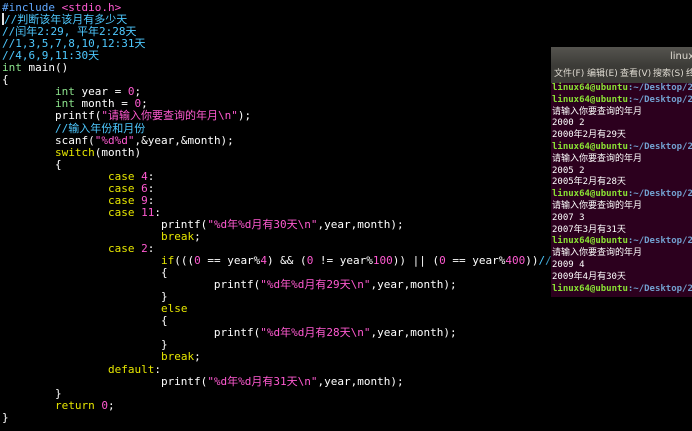  What do you see at coordinates (568, 123) in the screenshot?
I see `terminal-output-line: 2000 2` at bounding box center [568, 123].